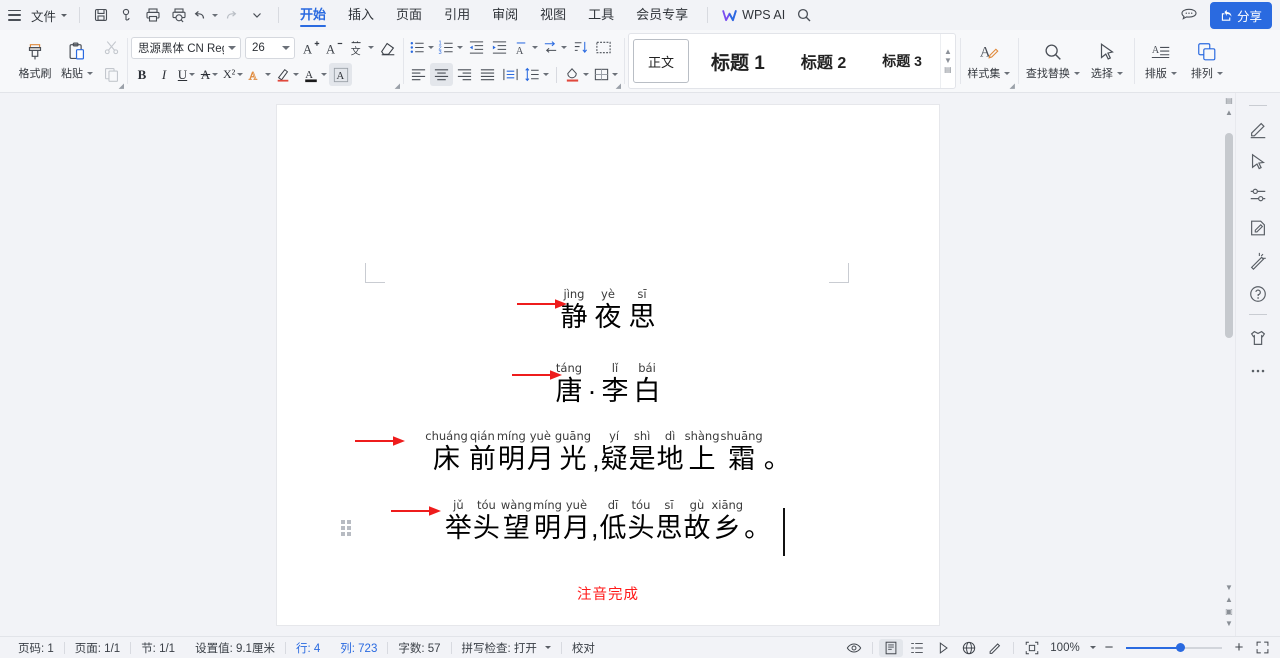  Describe the element at coordinates (418, 74) in the screenshot. I see `align-left-button` at that location.